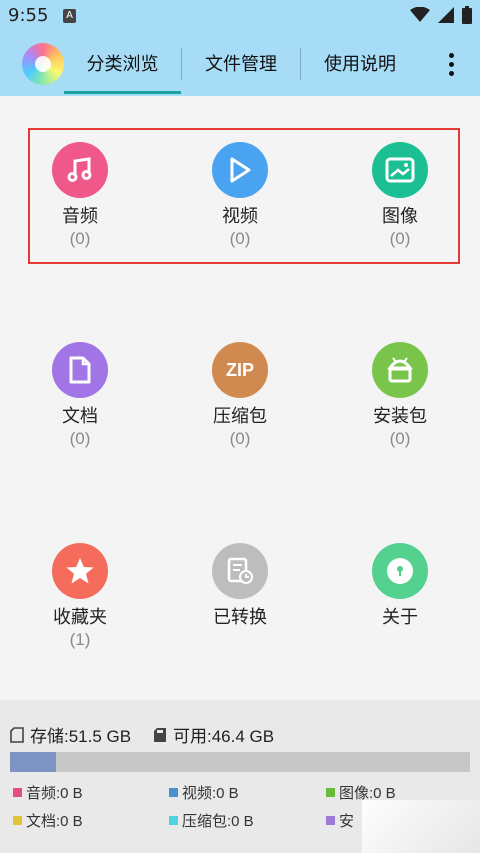 The image size is (480, 853). What do you see at coordinates (240, 170) in the screenshot?
I see `play-icon` at bounding box center [240, 170].